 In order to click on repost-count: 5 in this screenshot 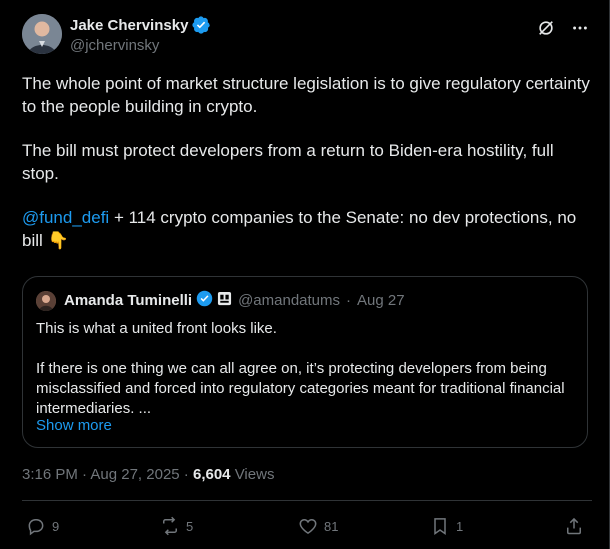, I will do `click(190, 526)`.